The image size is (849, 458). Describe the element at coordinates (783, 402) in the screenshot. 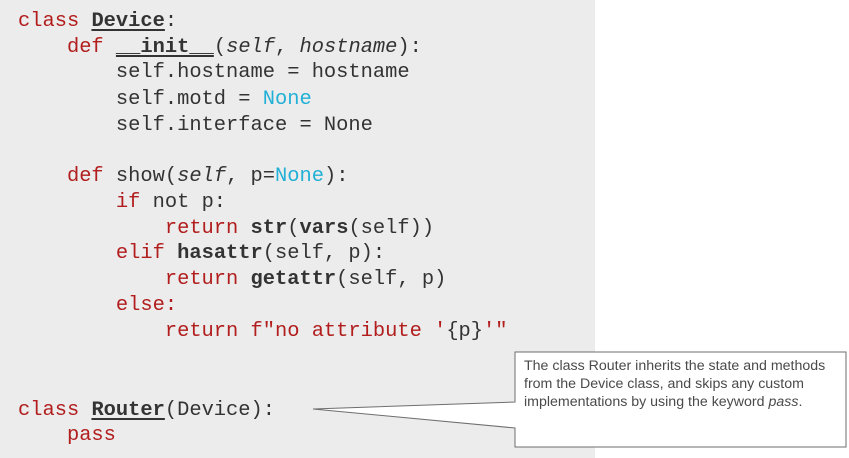

I see `callout-keyword: pass` at that location.